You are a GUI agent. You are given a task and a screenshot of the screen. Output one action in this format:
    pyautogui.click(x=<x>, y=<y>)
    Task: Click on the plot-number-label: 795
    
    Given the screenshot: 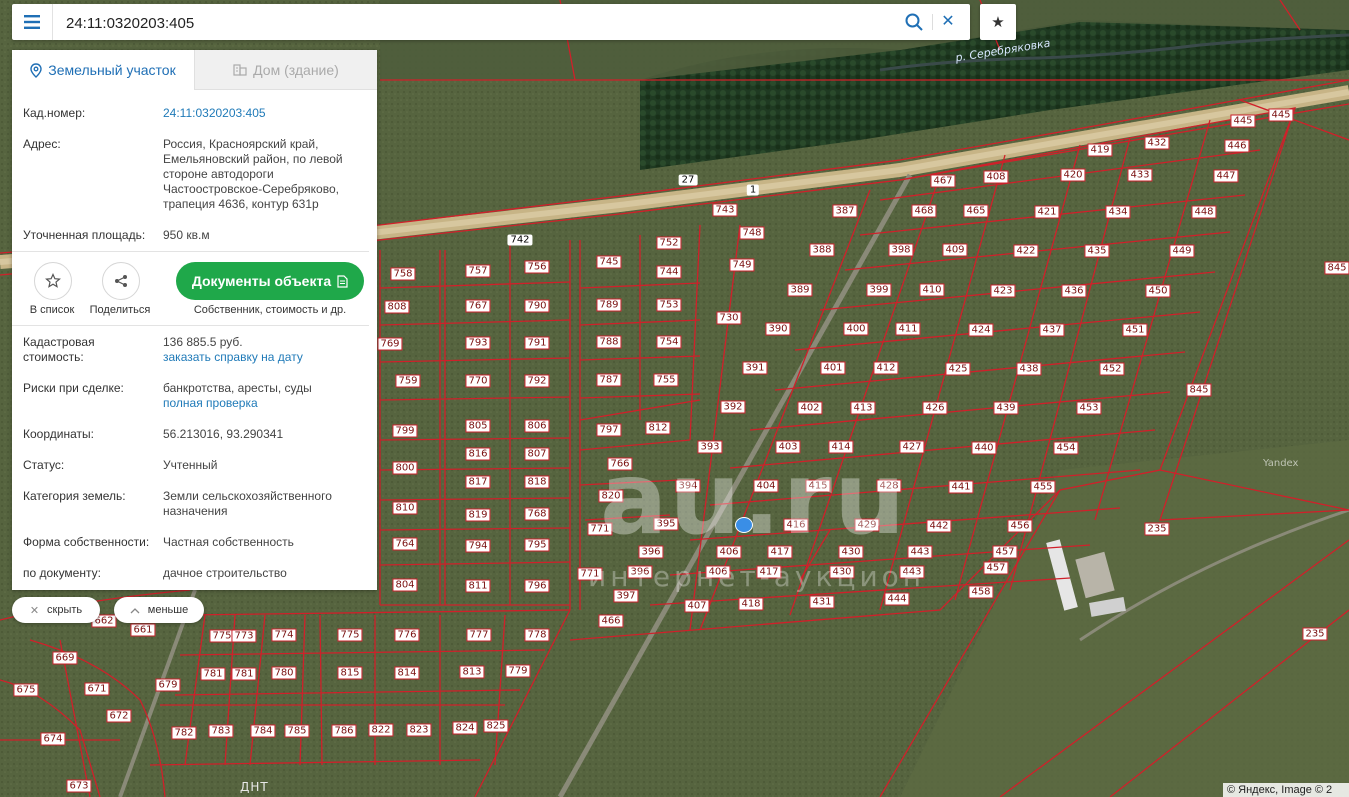 What is the action you would take?
    pyautogui.click(x=537, y=545)
    